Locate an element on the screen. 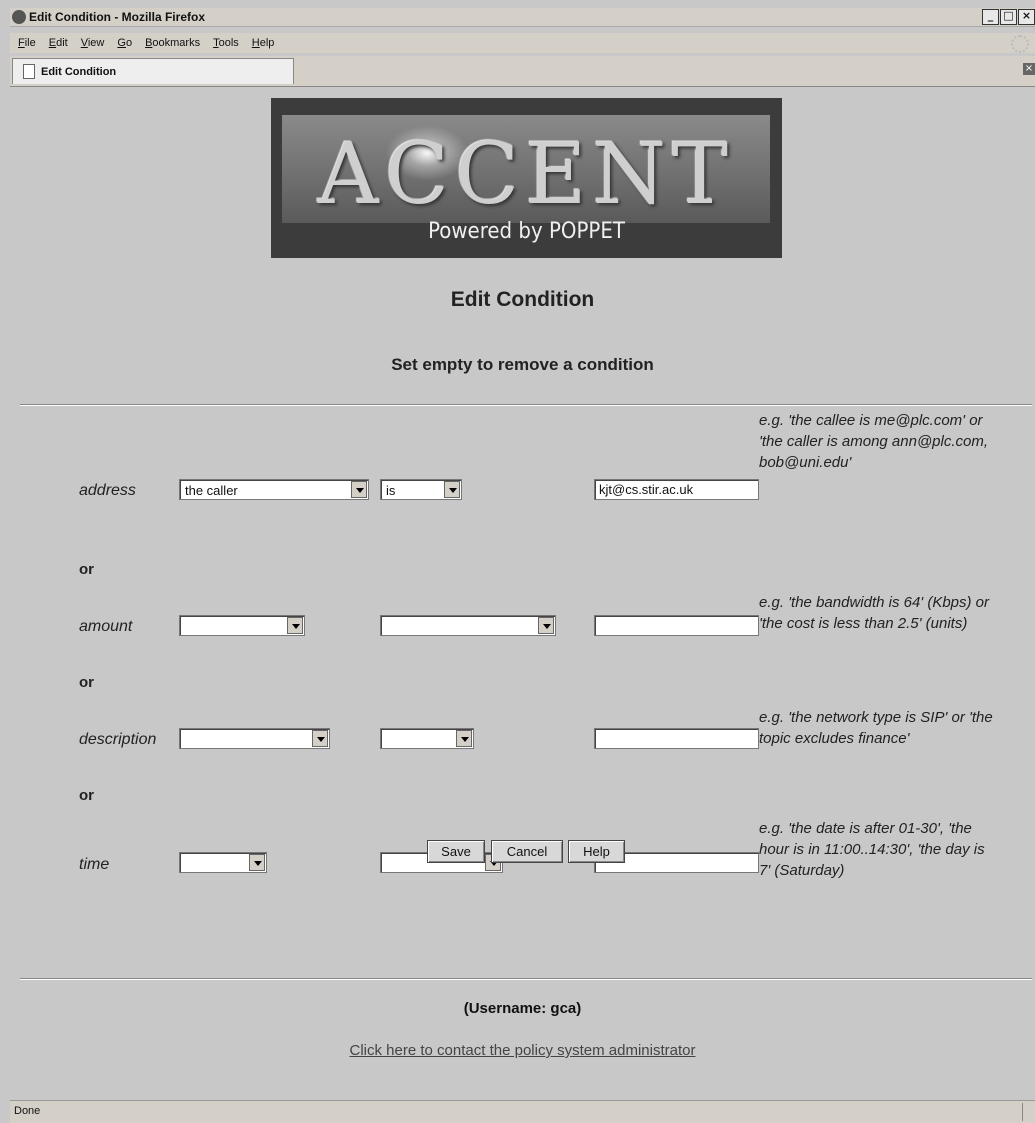 The image size is (1035, 1123). tab-bar: Edit Condition × is located at coordinates (522, 71).